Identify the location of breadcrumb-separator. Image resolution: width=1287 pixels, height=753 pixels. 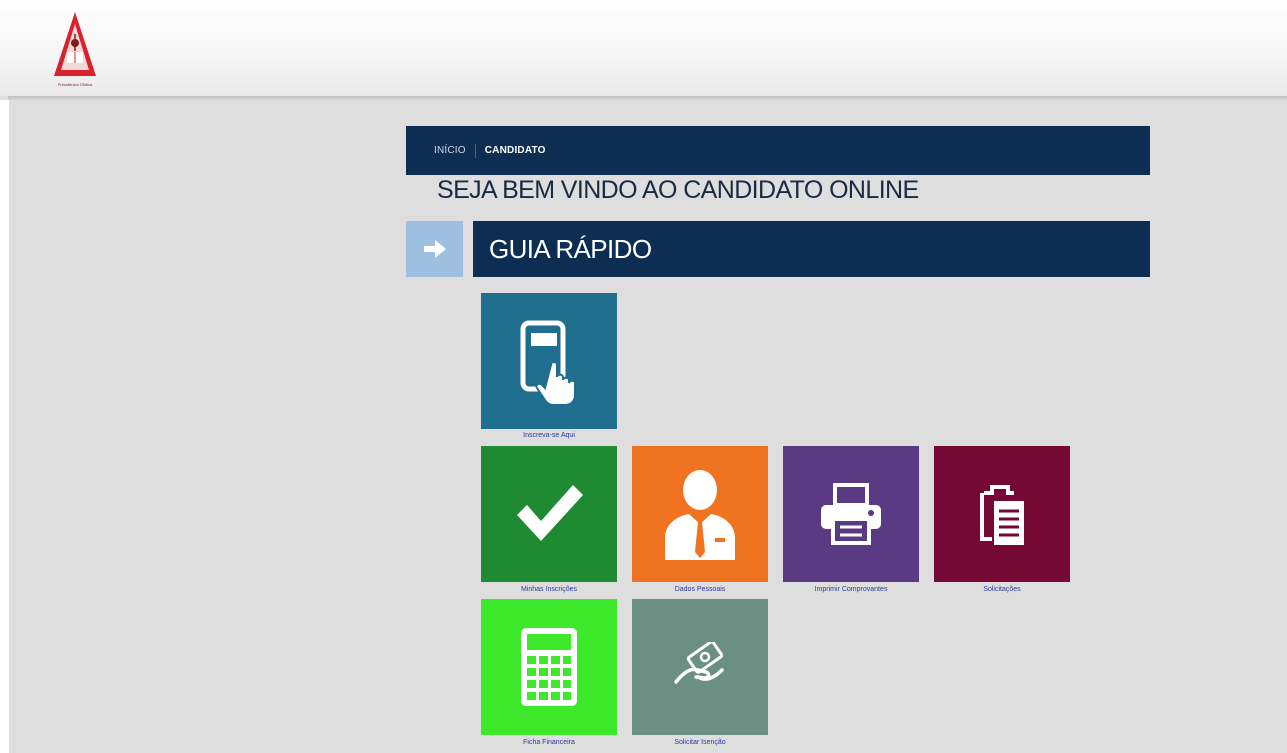
(475, 150).